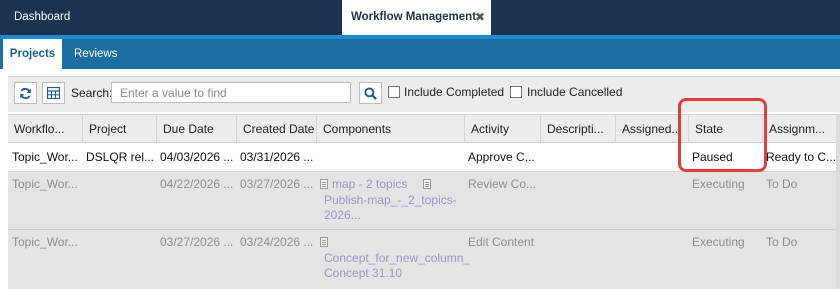  I want to click on sub-tab-bar: Projects Reviews, so click(420, 52).